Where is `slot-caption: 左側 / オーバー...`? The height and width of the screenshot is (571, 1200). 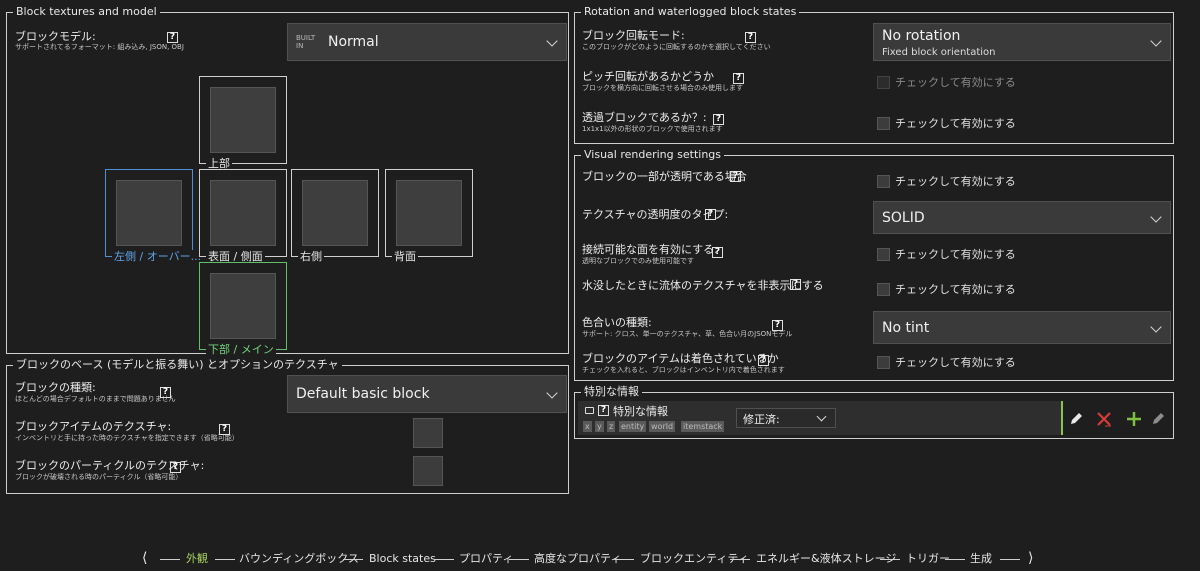
slot-caption: 左側 / オーバー... is located at coordinates (158, 256).